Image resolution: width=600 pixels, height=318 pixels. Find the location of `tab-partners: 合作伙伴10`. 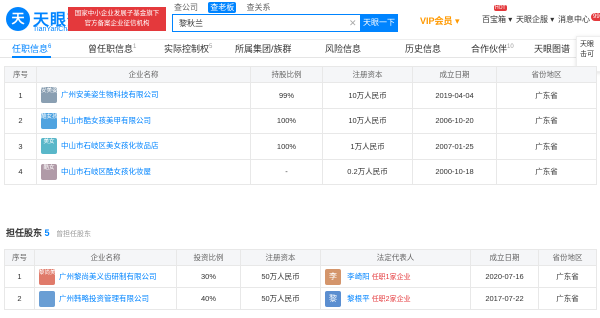

tab-partners: 合作伙伴10 is located at coordinates (492, 49).